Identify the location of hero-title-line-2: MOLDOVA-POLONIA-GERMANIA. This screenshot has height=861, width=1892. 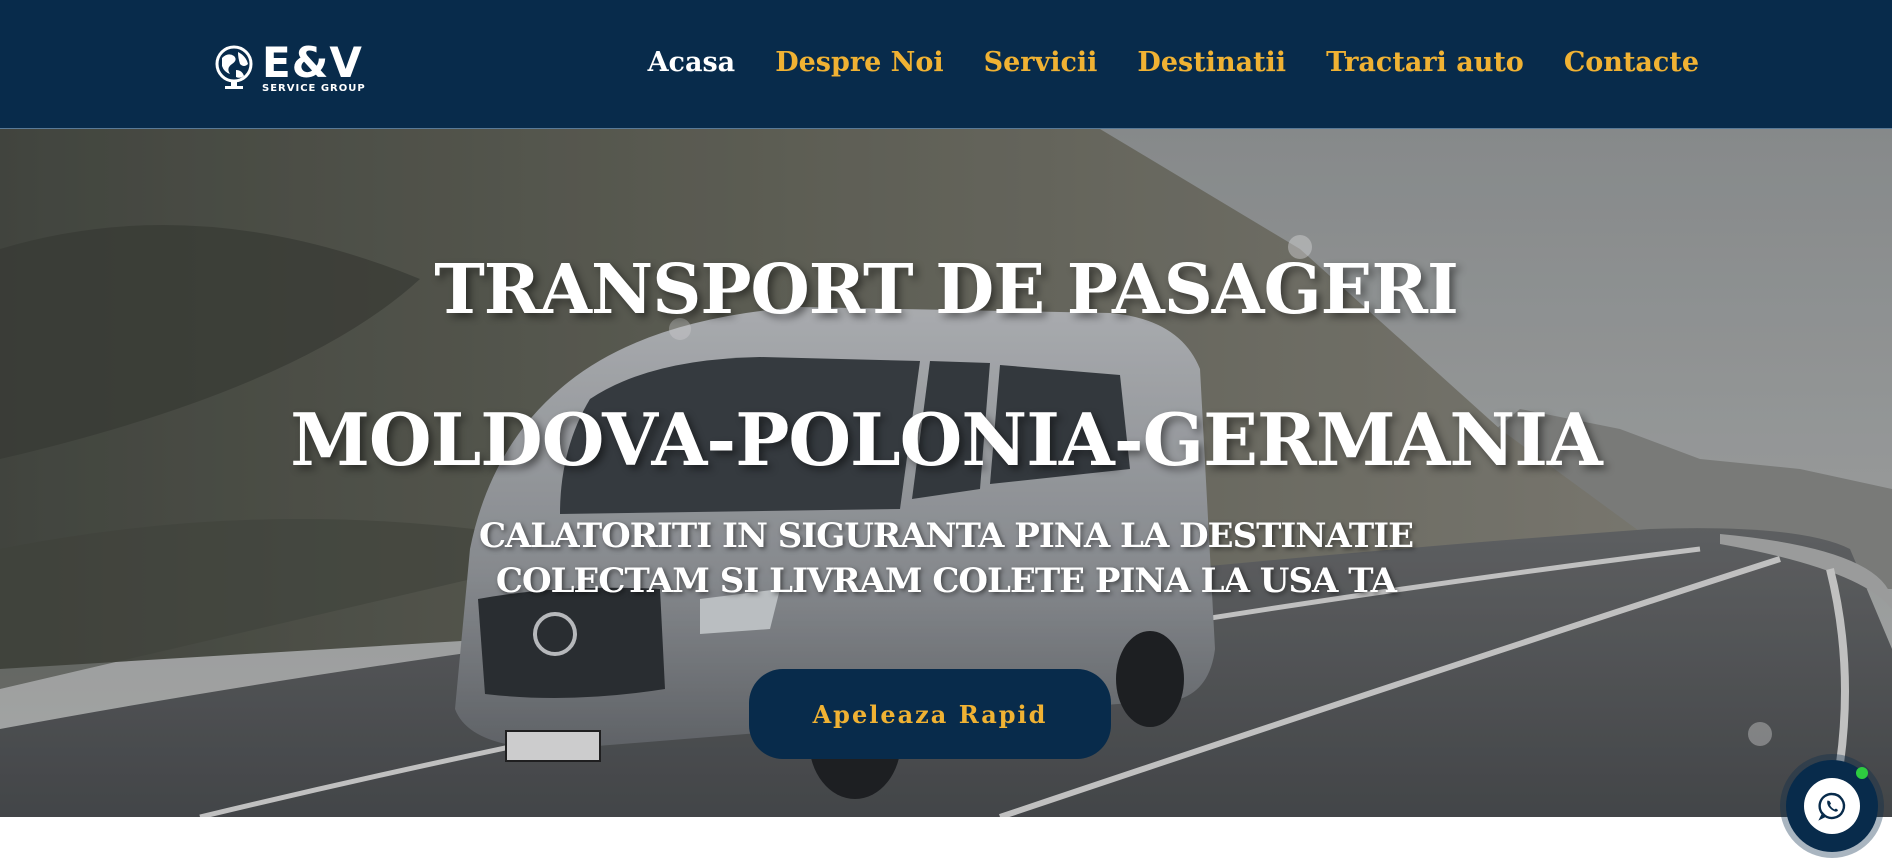
(946, 439).